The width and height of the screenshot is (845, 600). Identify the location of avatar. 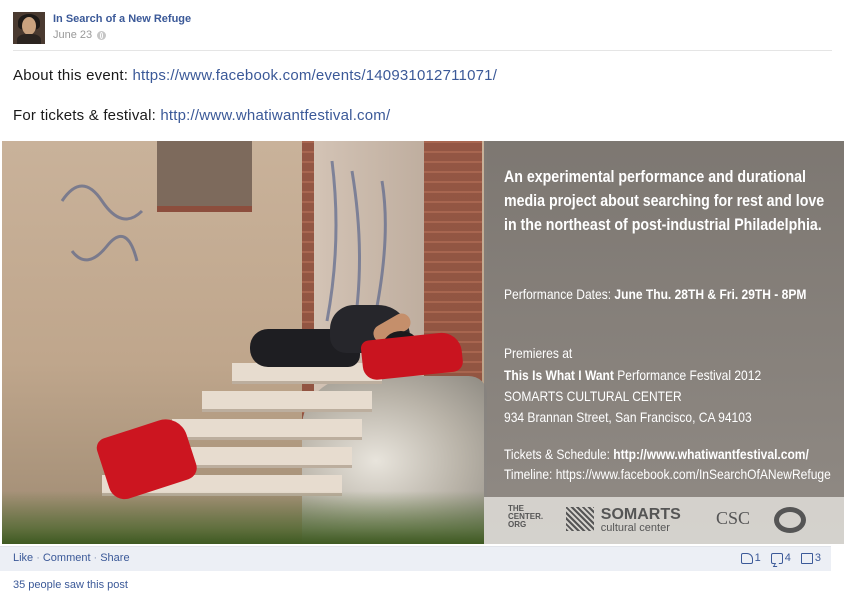
(29, 28).